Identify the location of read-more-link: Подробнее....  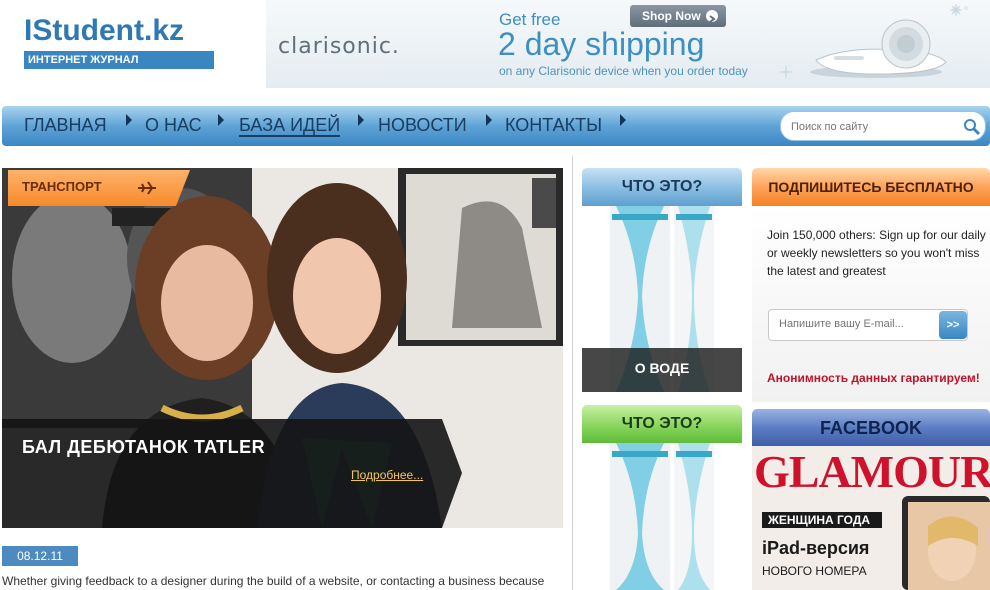
(387, 475).